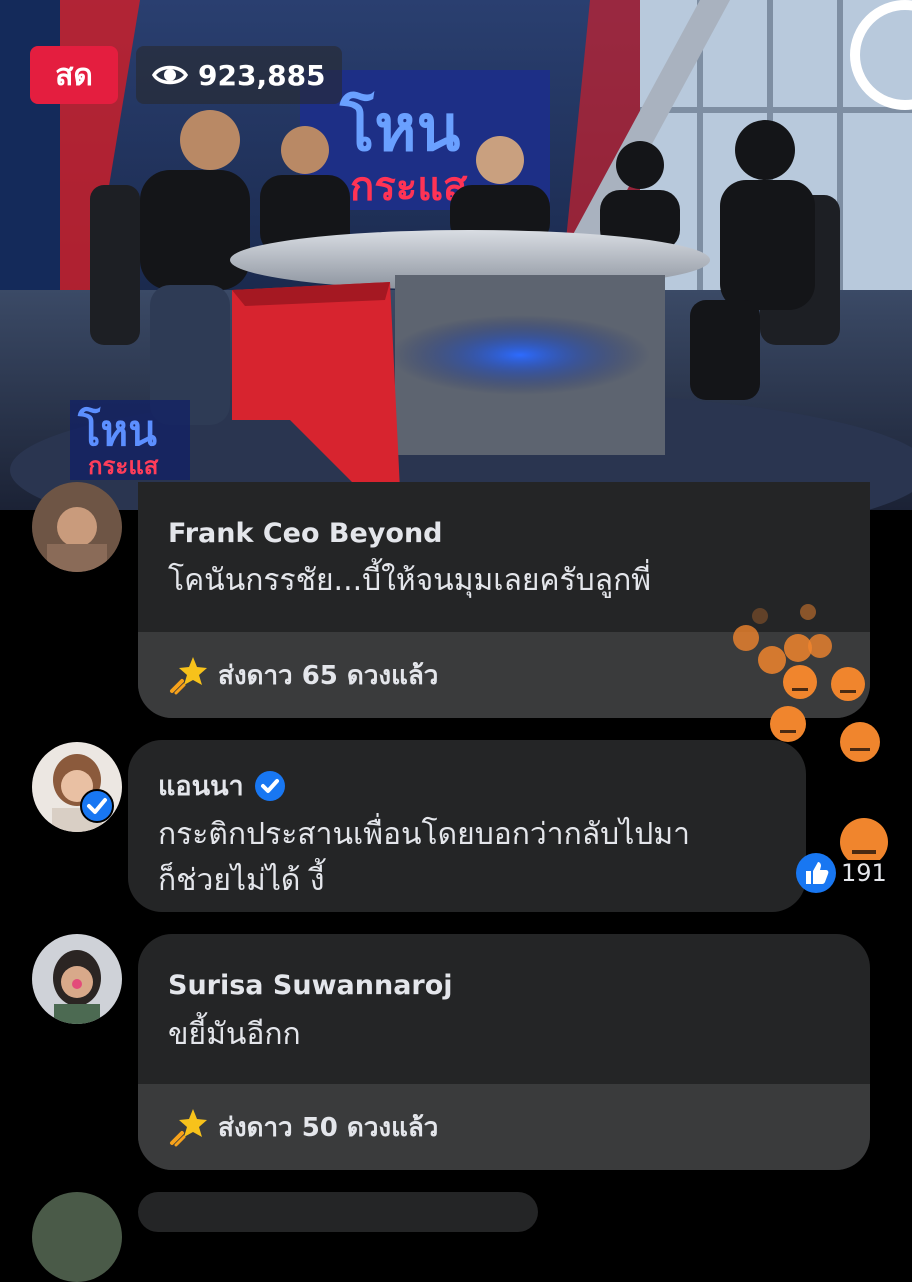 The width and height of the screenshot is (912, 1282). What do you see at coordinates (504, 1127) in the screenshot?
I see `stars-sent-strip: ส่งดาว 50 ดวงแล้ว` at bounding box center [504, 1127].